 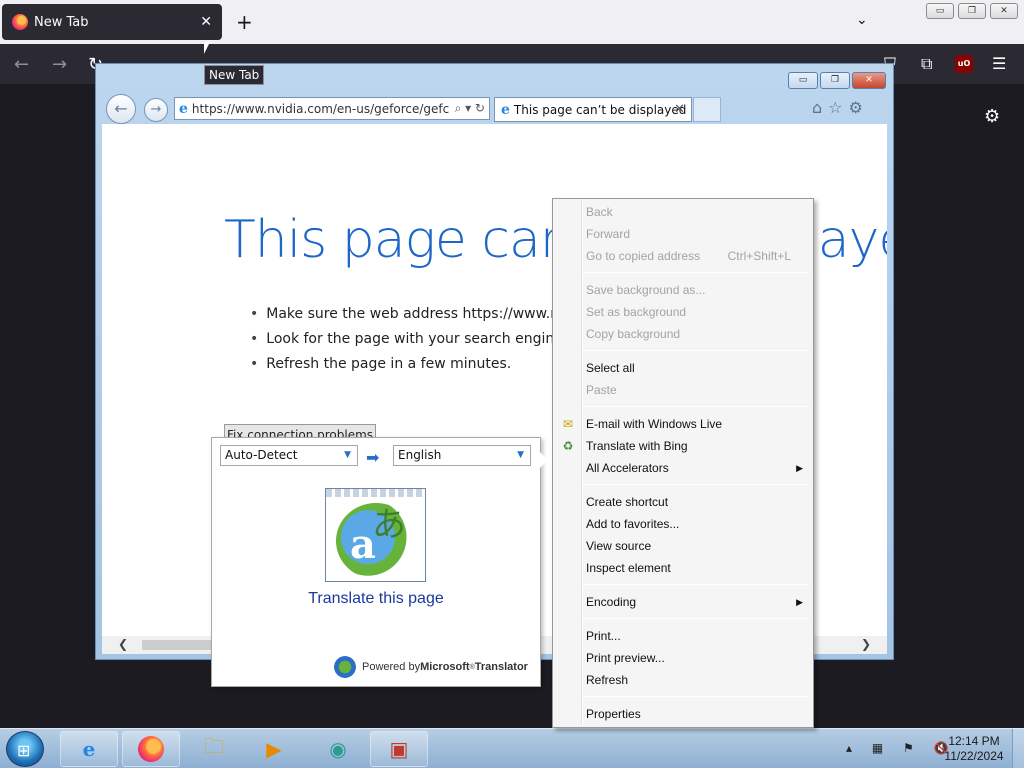 I want to click on list-all-tabs-icon: ⌄, so click(x=862, y=20).